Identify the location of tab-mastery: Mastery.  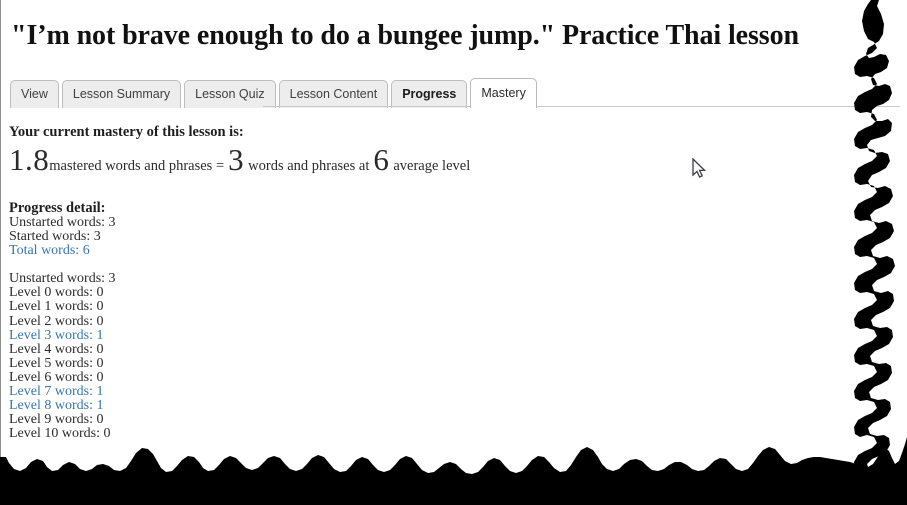
(503, 93).